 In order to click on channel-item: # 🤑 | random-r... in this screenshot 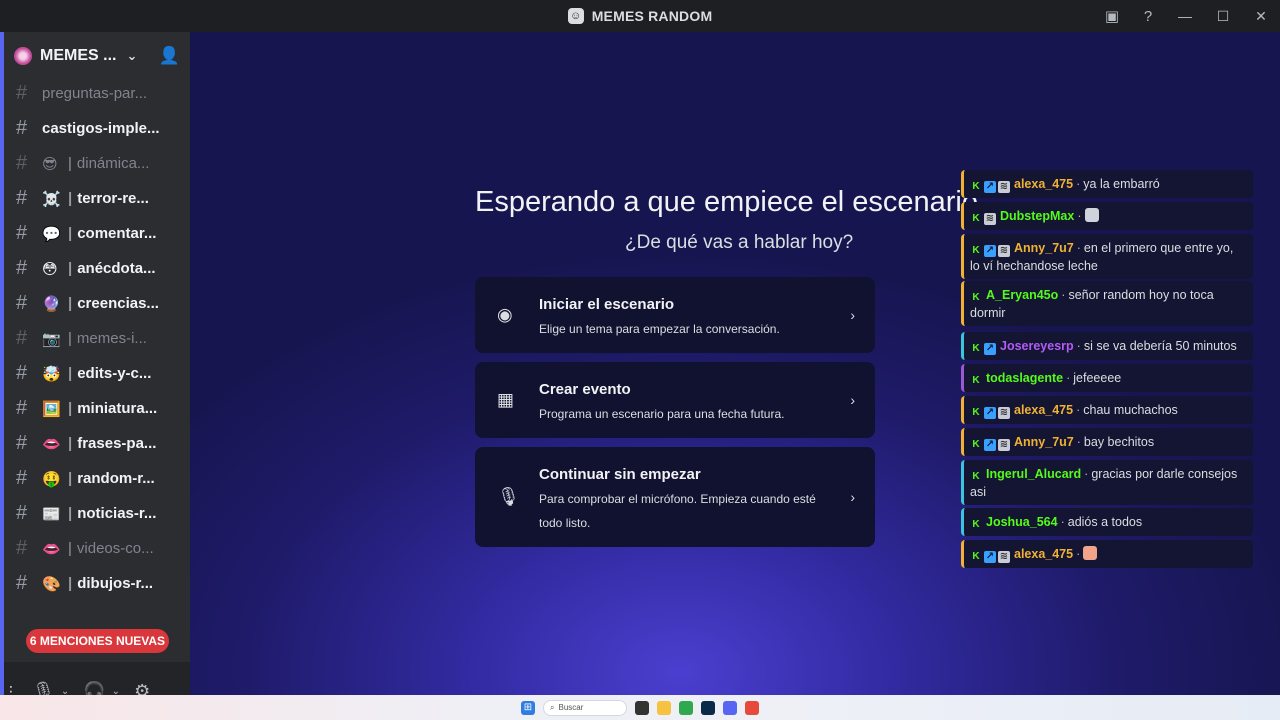, I will do `click(97, 478)`.